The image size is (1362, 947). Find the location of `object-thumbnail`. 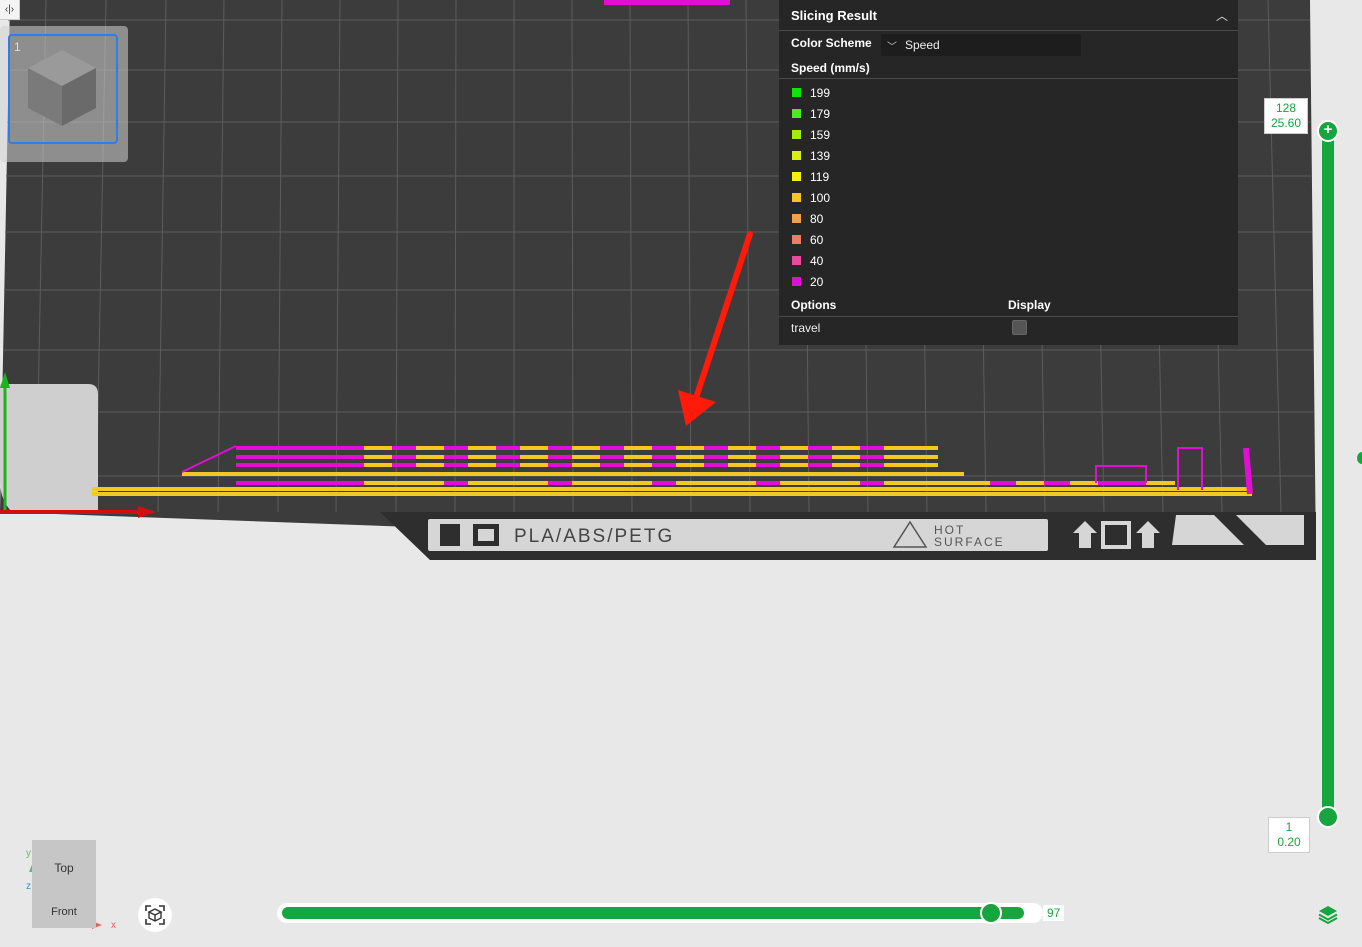

object-thumbnail is located at coordinates (63, 89).